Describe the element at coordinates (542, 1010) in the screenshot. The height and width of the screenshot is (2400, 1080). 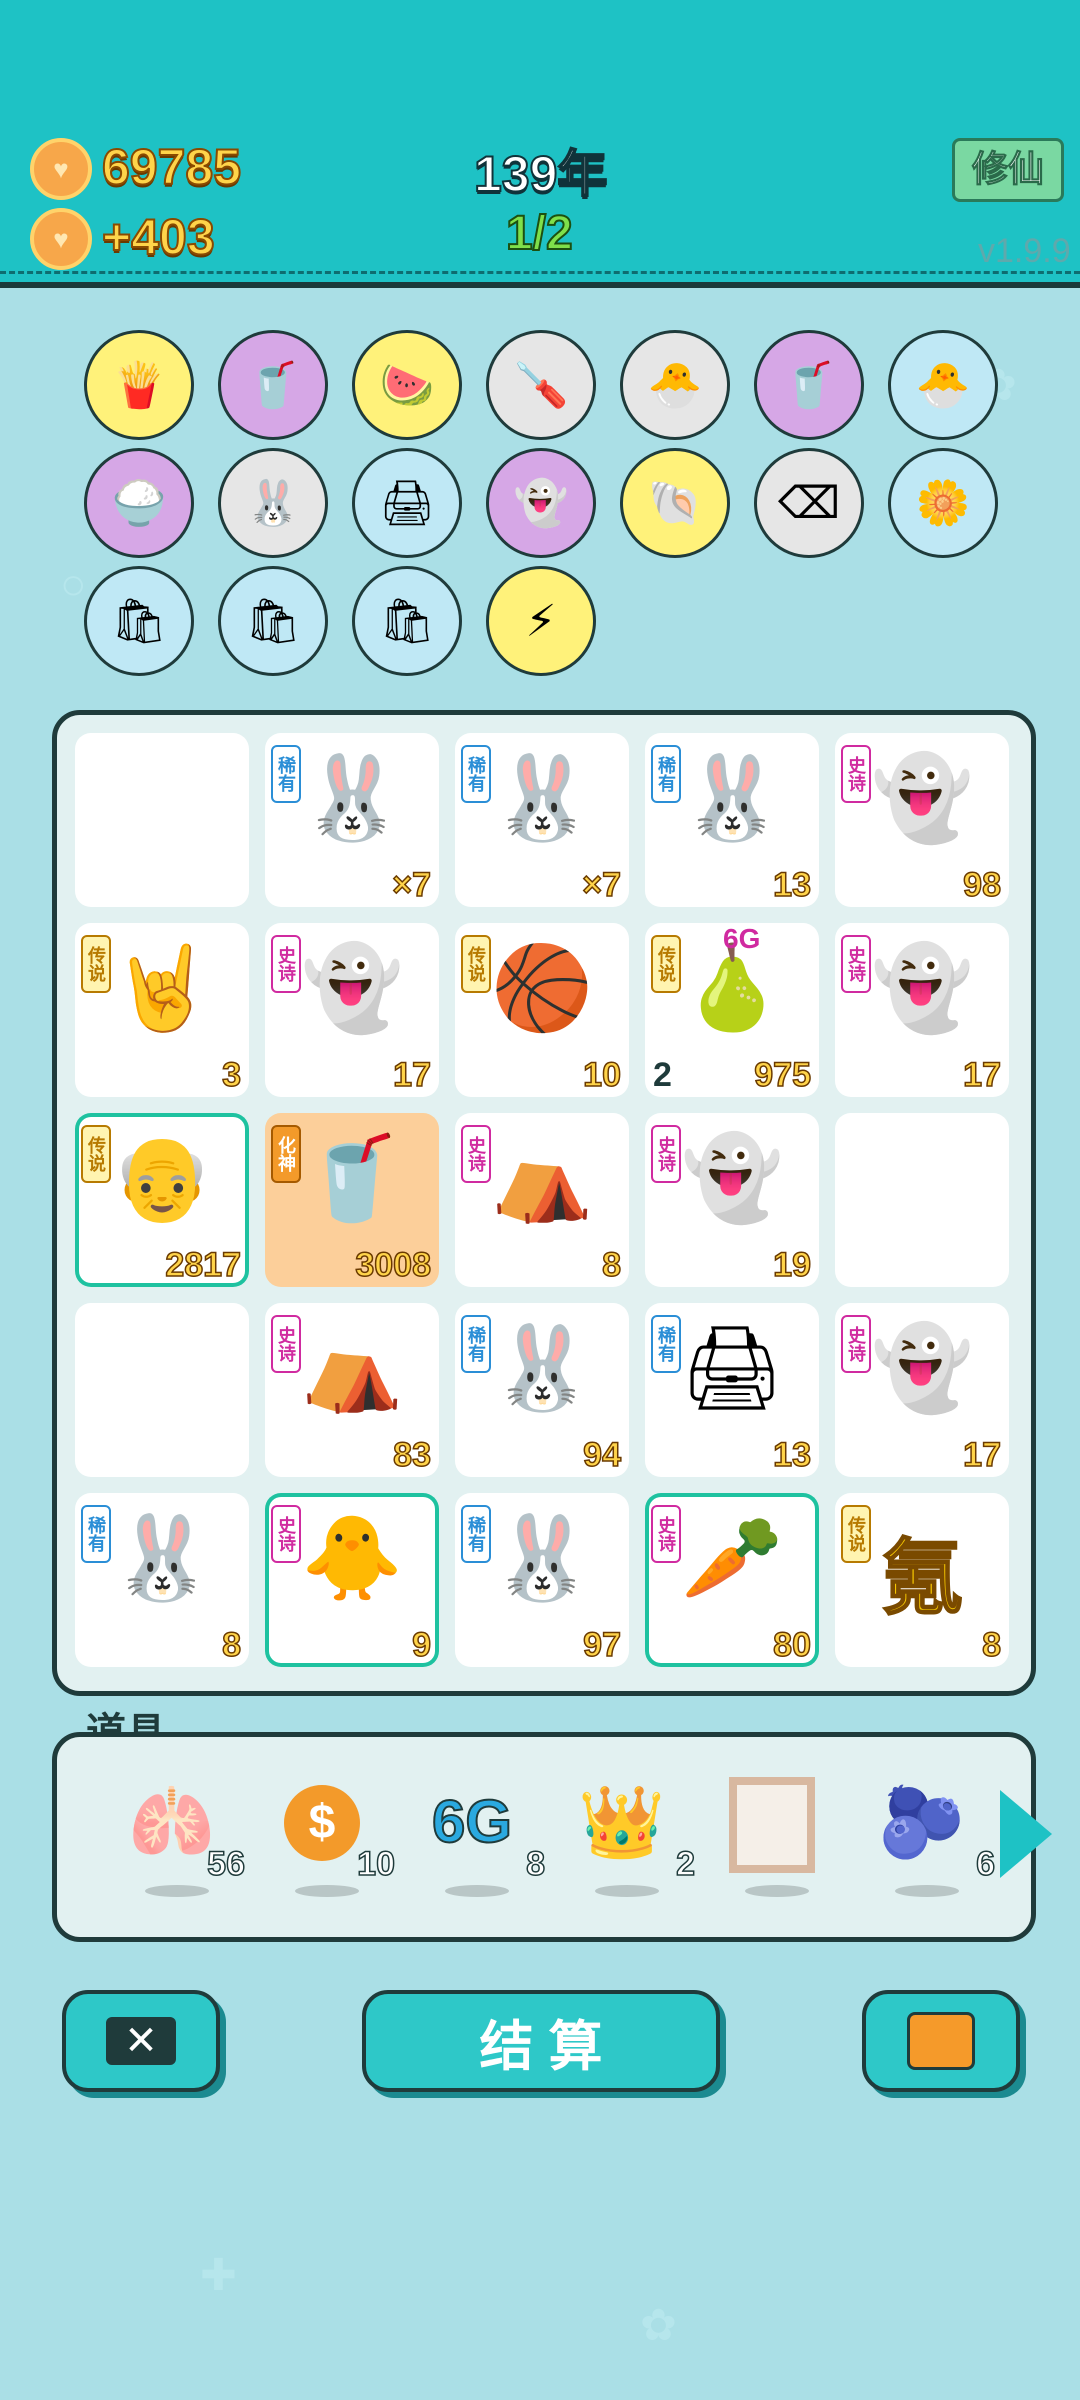
I see `board-cell: 传说 🏀 10` at that location.